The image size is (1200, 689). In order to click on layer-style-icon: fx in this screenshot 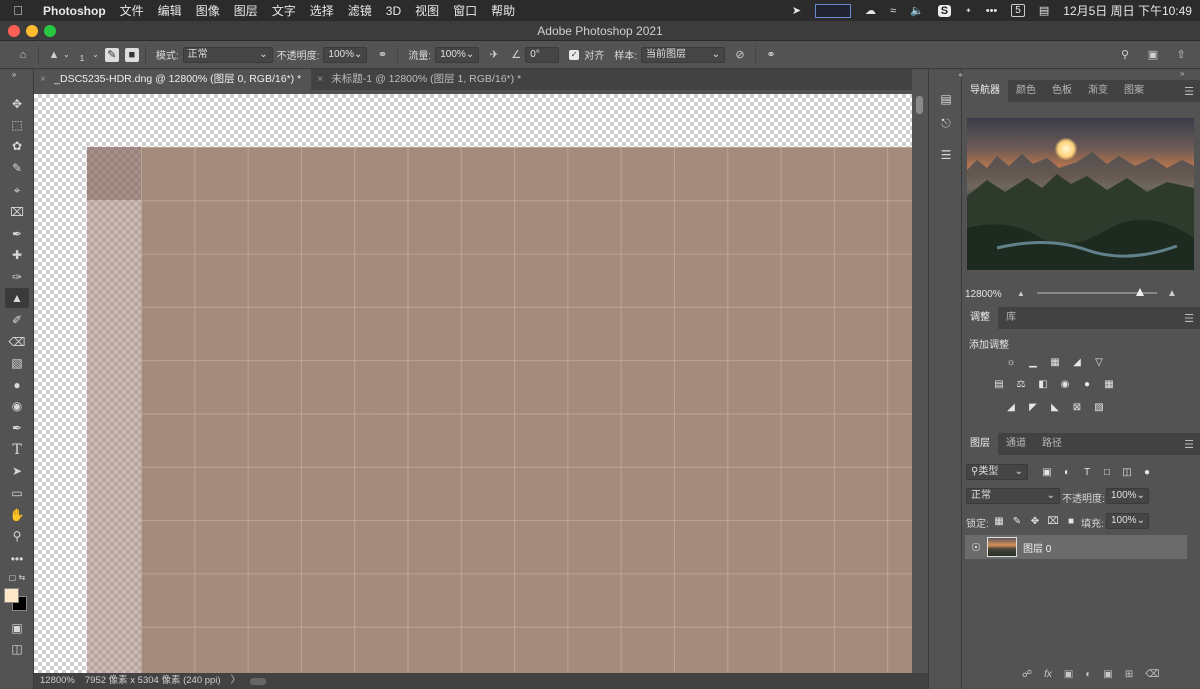, I will do `click(1048, 674)`.